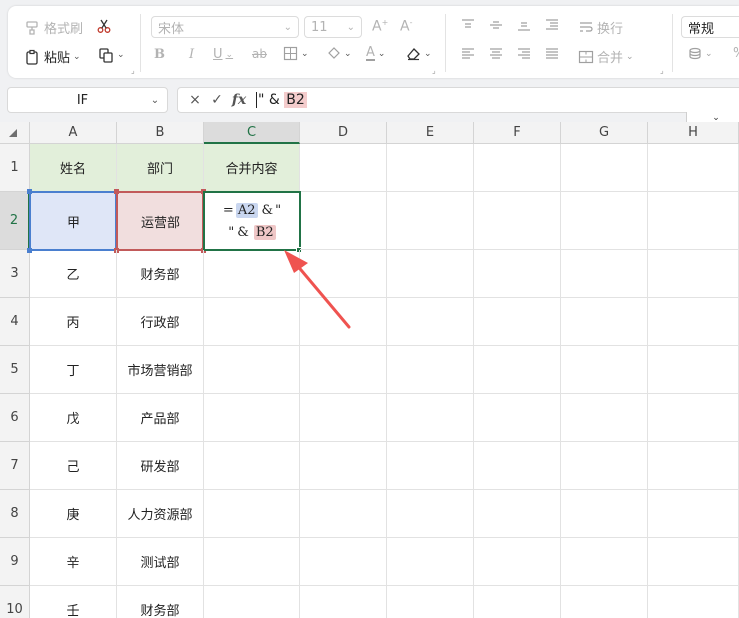  Describe the element at coordinates (517, 221) in the screenshot. I see `cell-f2` at that location.